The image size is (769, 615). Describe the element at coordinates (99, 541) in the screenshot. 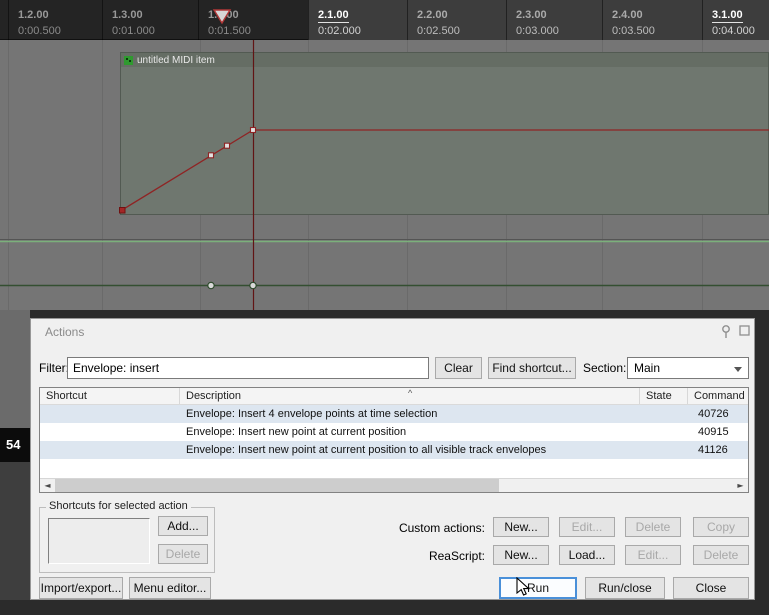

I see `shortcut-listbox` at that location.